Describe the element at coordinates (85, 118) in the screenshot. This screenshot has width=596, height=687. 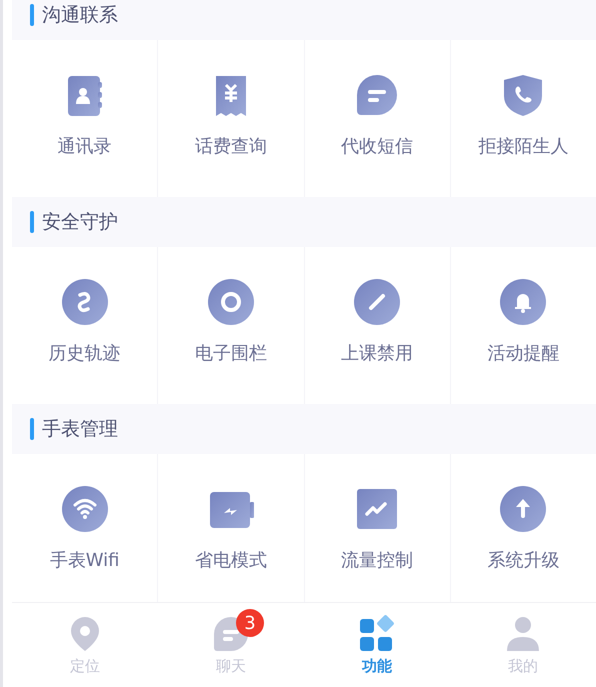
I see `feature-tile: 通讯录` at that location.